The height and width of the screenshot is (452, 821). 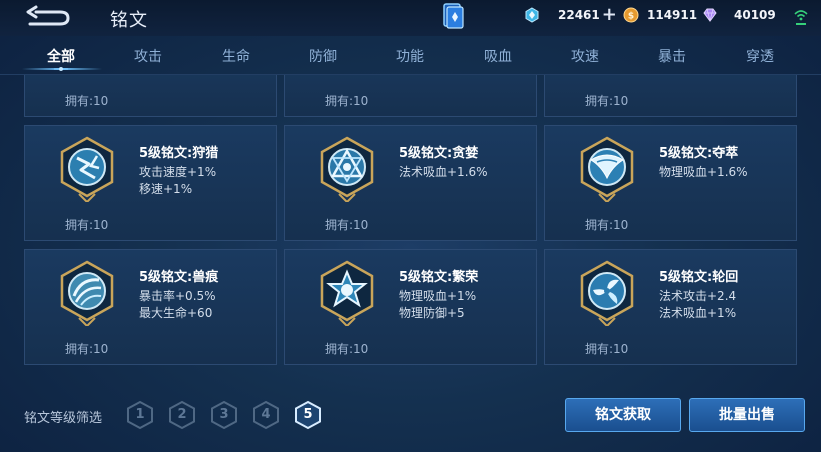 I want to click on tab-defense: 防御, so click(x=323, y=56).